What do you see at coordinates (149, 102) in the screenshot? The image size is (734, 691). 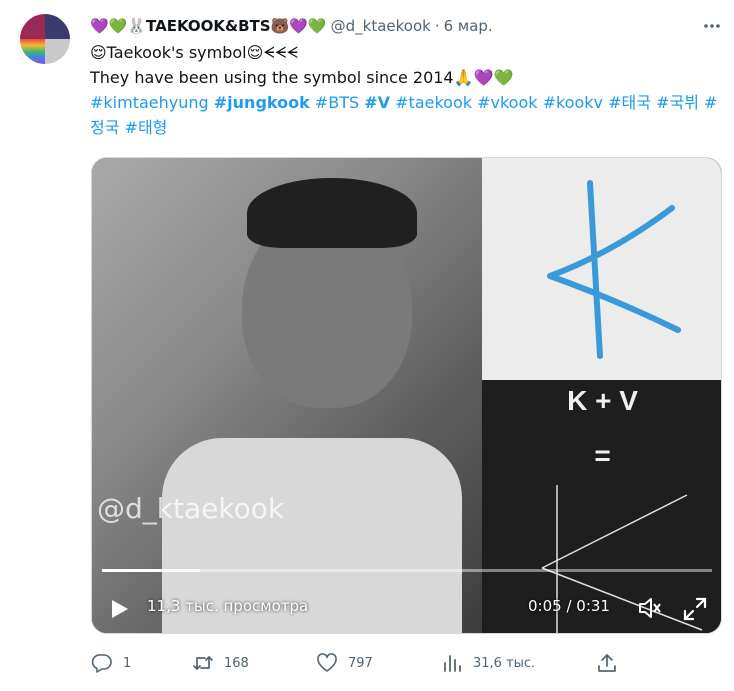 I see `hashtag-link: #kimtaehyung` at bounding box center [149, 102].